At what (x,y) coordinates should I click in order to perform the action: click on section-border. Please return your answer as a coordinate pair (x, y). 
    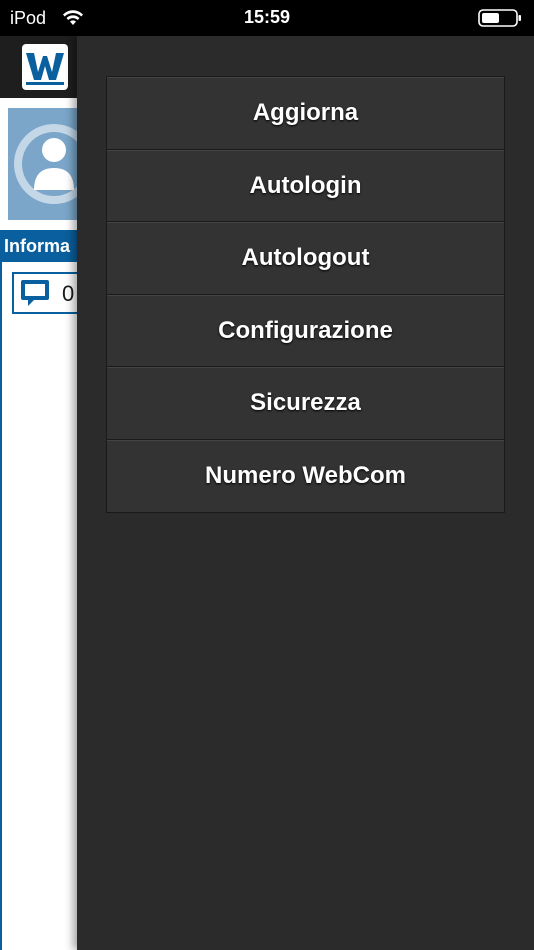
    Looking at the image, I should click on (1, 606).